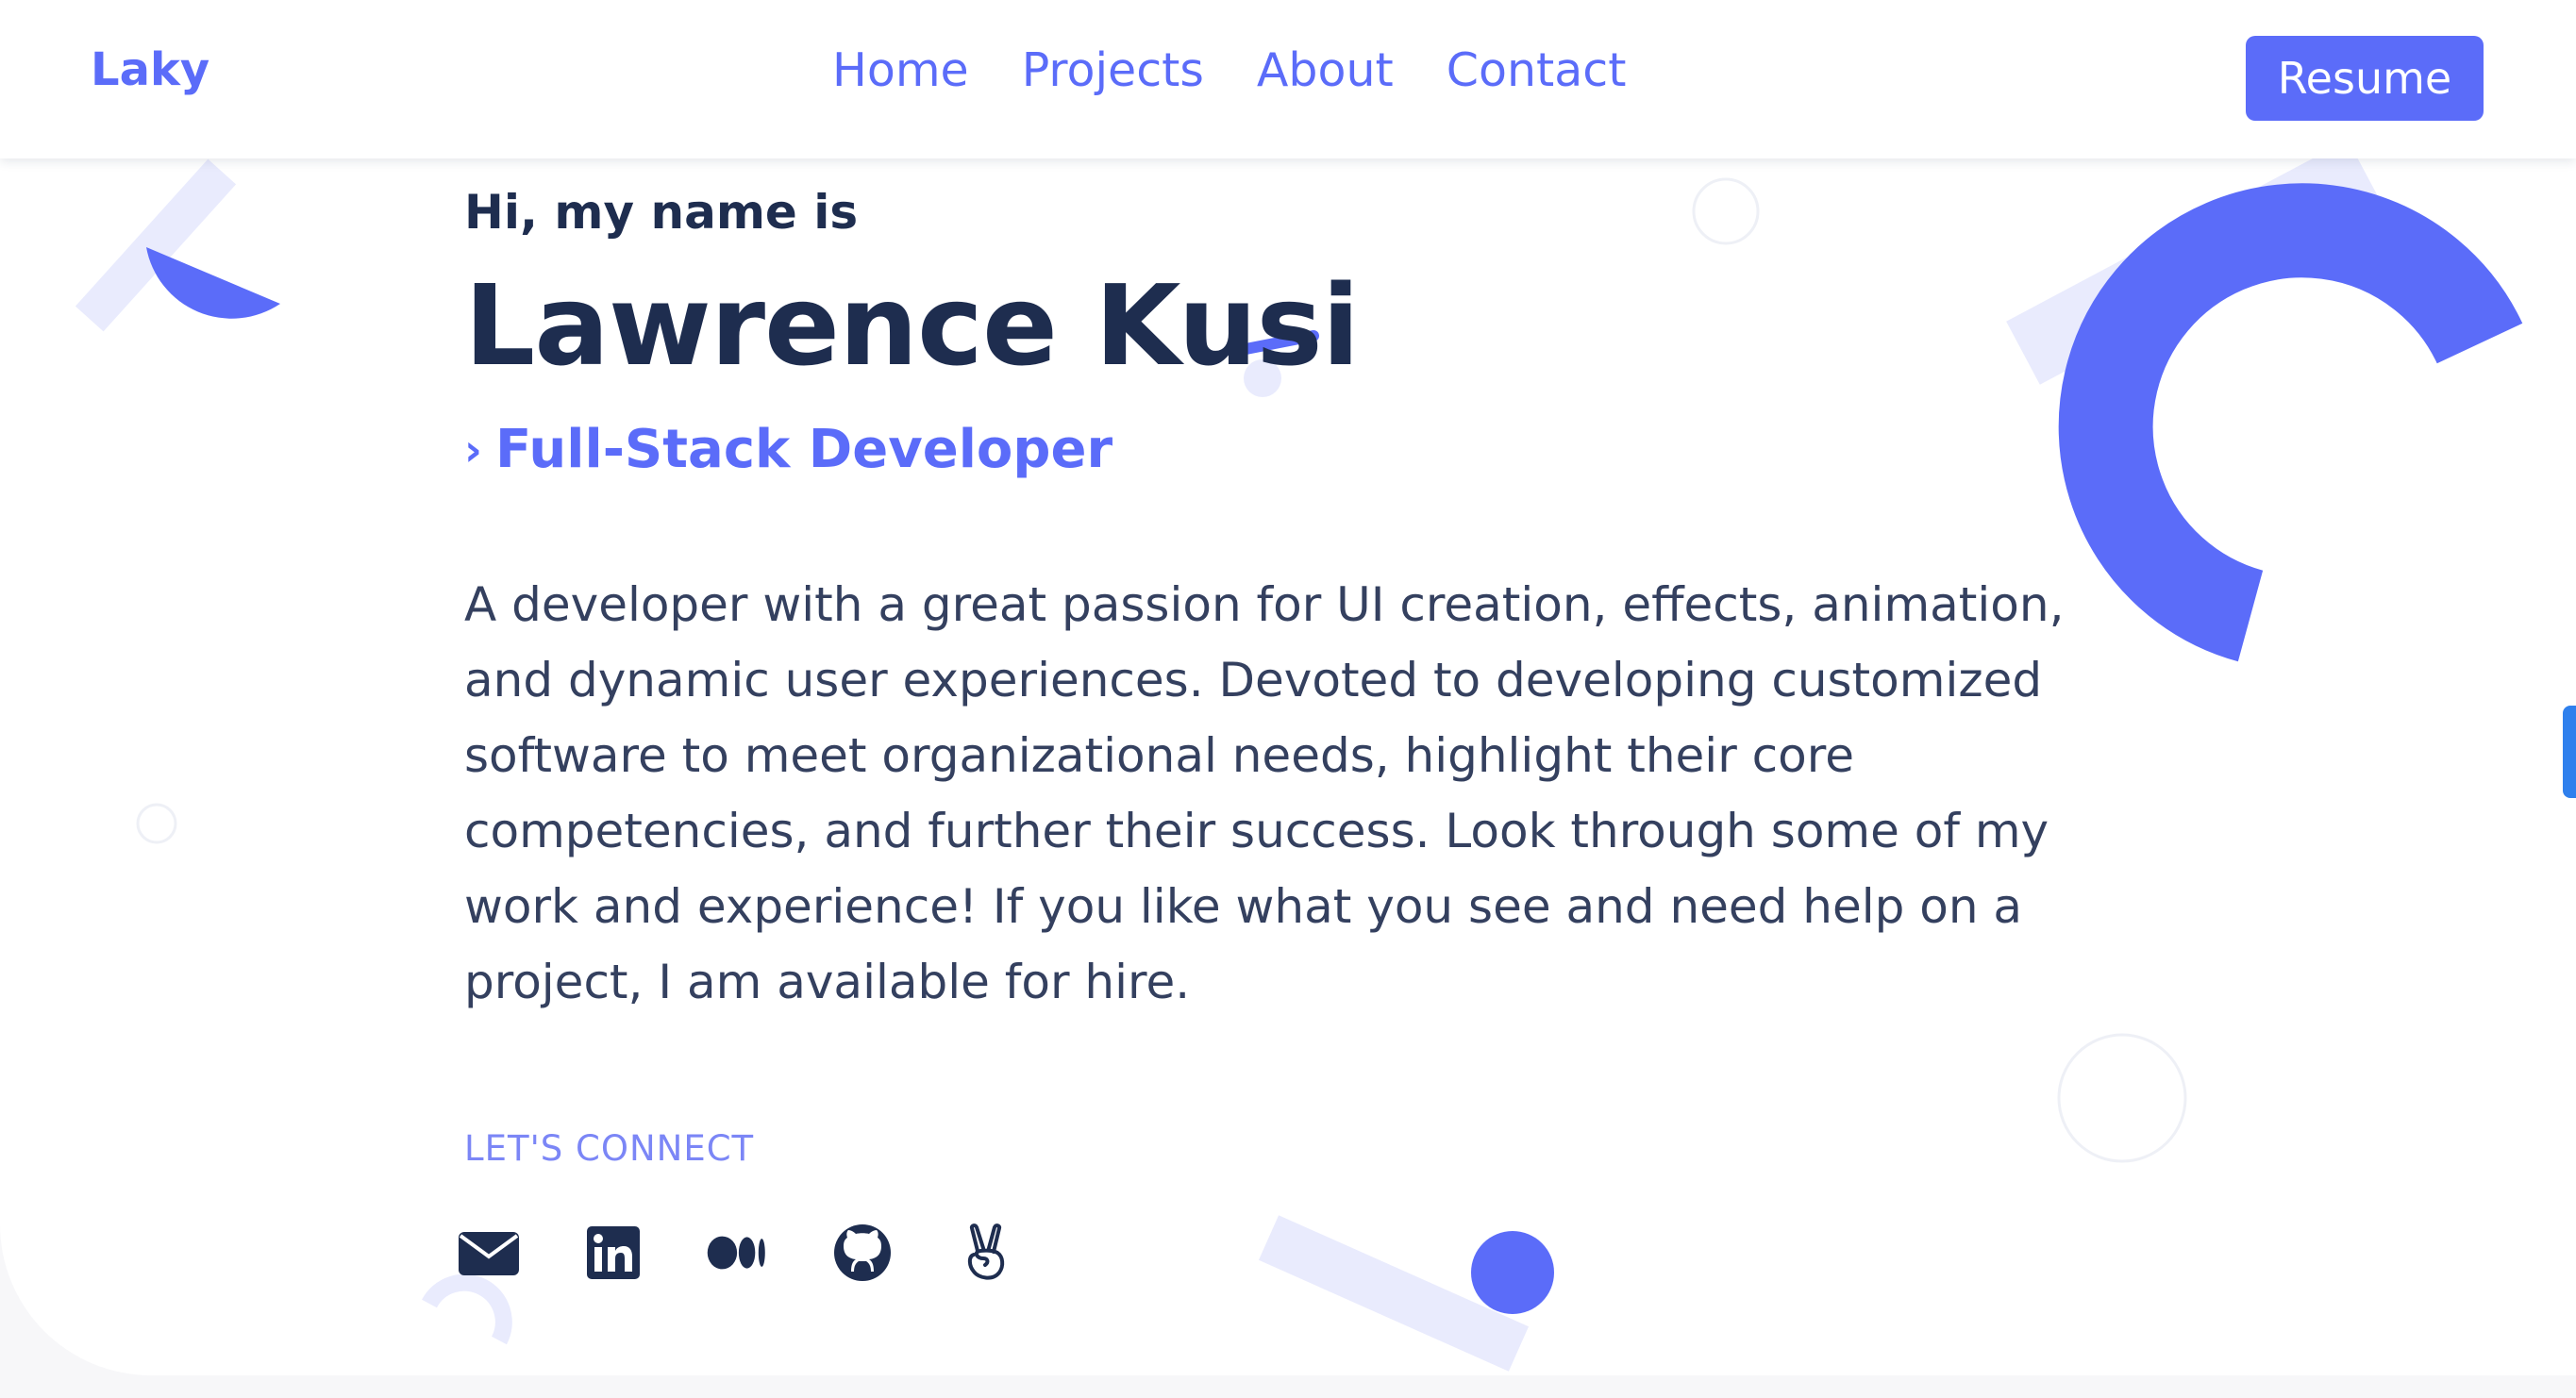 This screenshot has width=2576, height=1398. I want to click on role-line: › Full-Stack Developer, so click(1323, 450).